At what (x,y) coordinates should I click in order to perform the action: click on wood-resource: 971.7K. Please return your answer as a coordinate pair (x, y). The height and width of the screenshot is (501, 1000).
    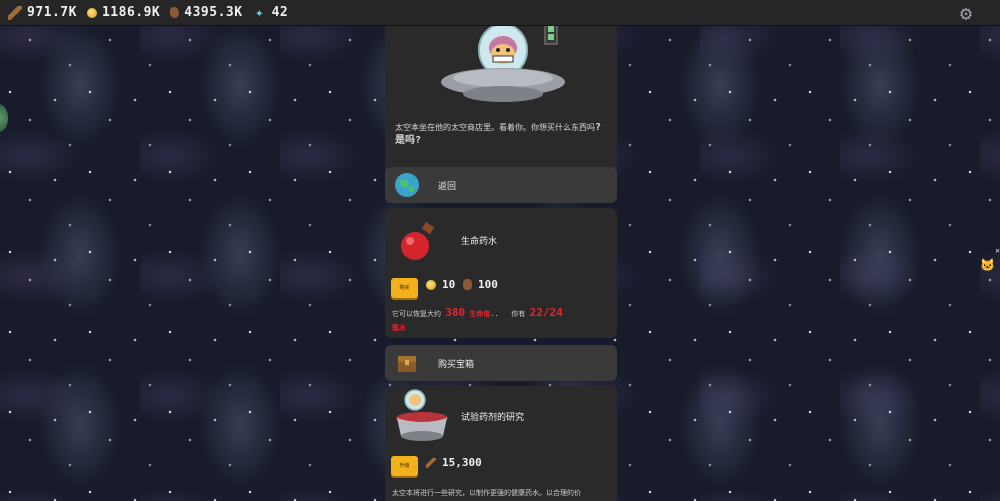
    Looking at the image, I should click on (42, 12).